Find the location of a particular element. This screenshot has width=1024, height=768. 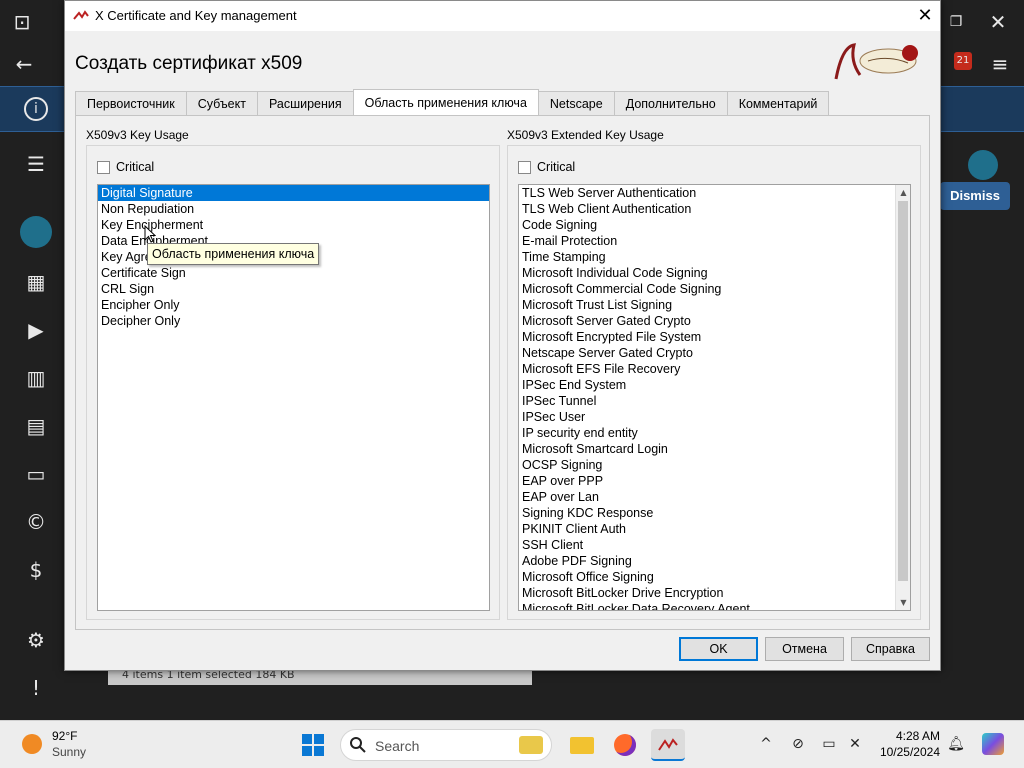

list-item: Microsoft Office Signing is located at coordinates (714, 577).